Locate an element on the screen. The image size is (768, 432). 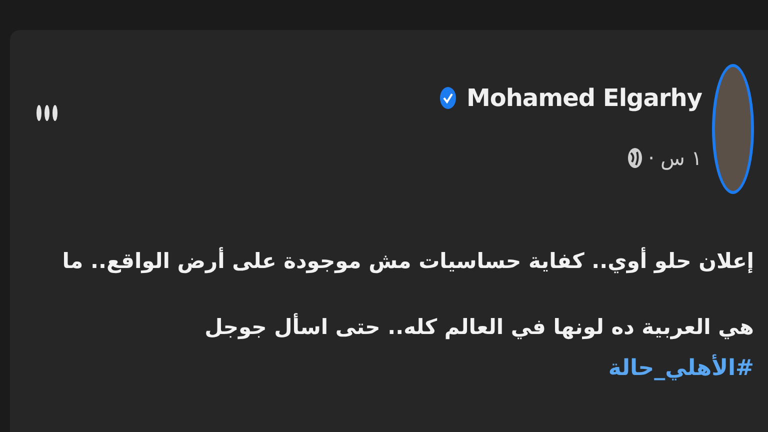
globe-icon is located at coordinates (635, 158).